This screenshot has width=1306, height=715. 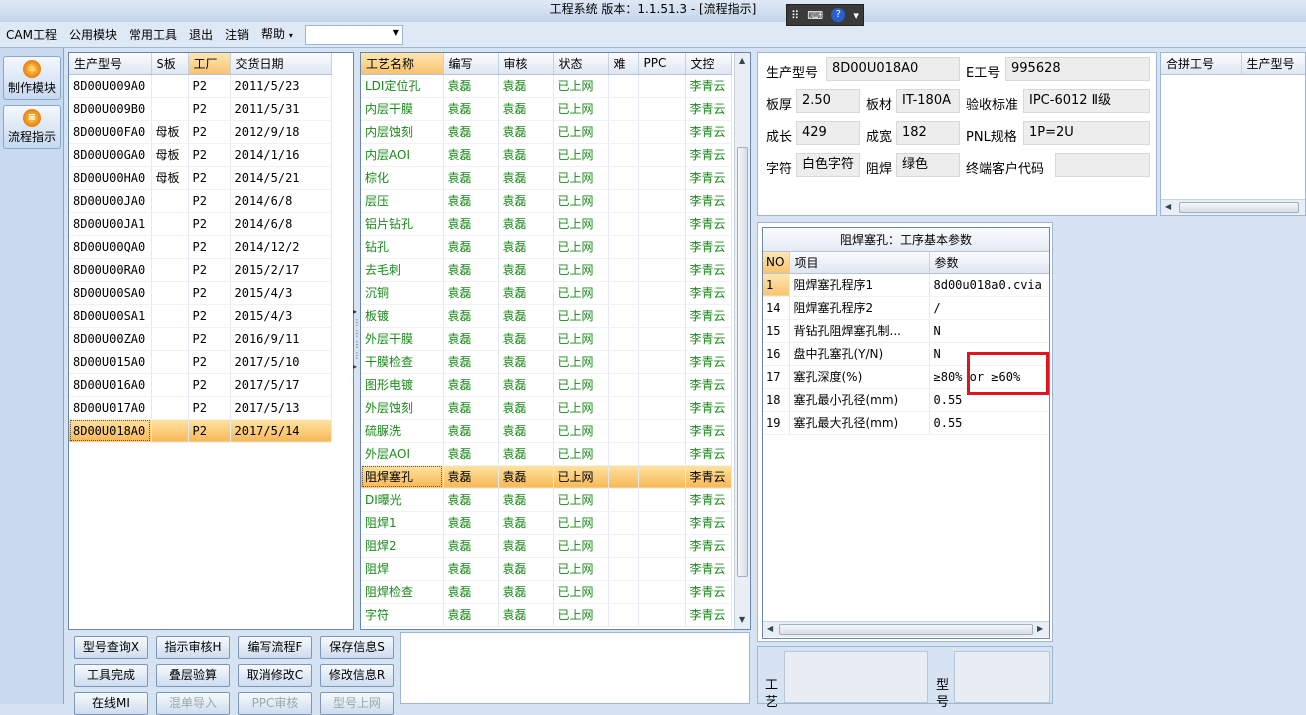 I want to click on action-button: 保存信息S, so click(x=357, y=647).